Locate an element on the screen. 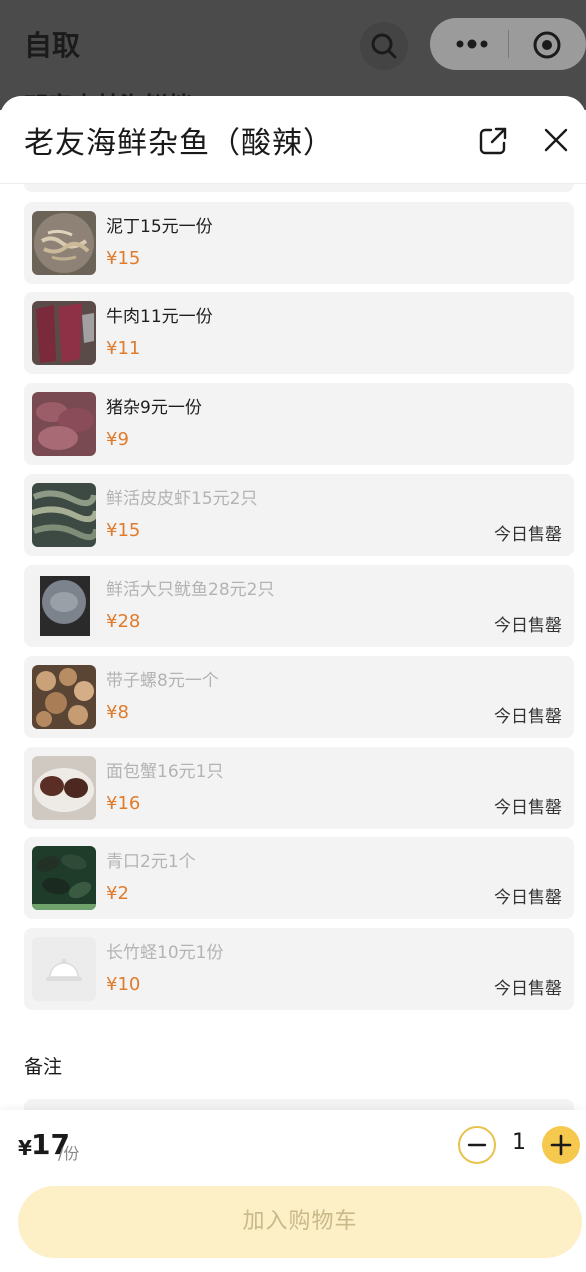 Image resolution: width=586 pixels, height=1272 pixels. item-name: 鲜活皮皮虾15元2只 is located at coordinates (182, 499).